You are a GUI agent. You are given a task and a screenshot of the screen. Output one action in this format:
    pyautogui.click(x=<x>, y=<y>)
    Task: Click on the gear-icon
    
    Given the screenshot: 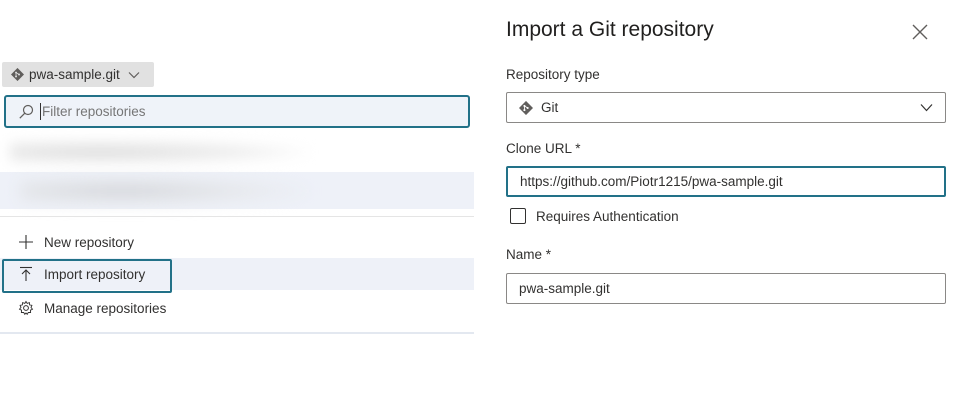 What is the action you would take?
    pyautogui.click(x=26, y=308)
    